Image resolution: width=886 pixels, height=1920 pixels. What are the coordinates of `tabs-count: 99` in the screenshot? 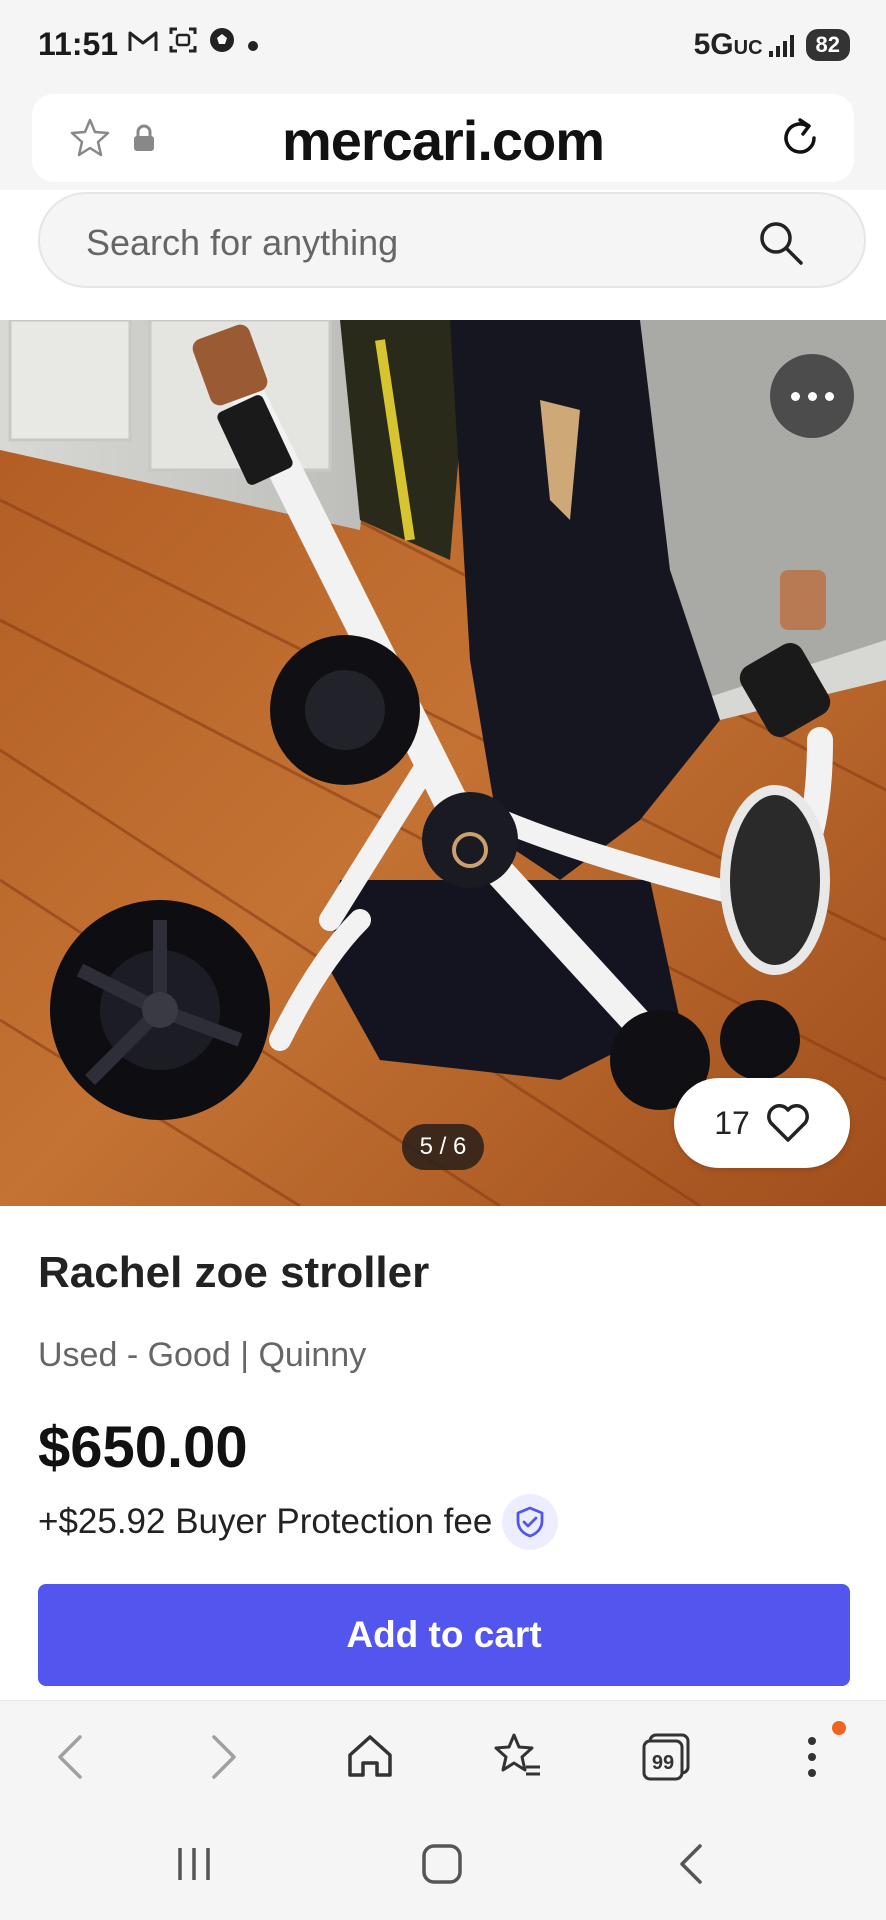 It's located at (663, 1763).